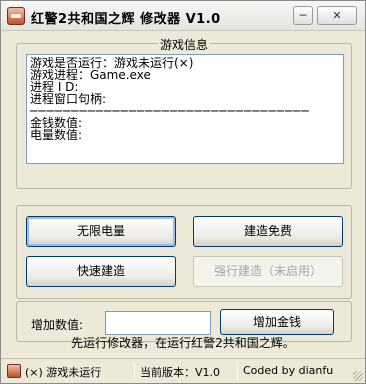 Image resolution: width=366 pixels, height=384 pixels. What do you see at coordinates (158, 323) in the screenshot?
I see `add-value-input` at bounding box center [158, 323].